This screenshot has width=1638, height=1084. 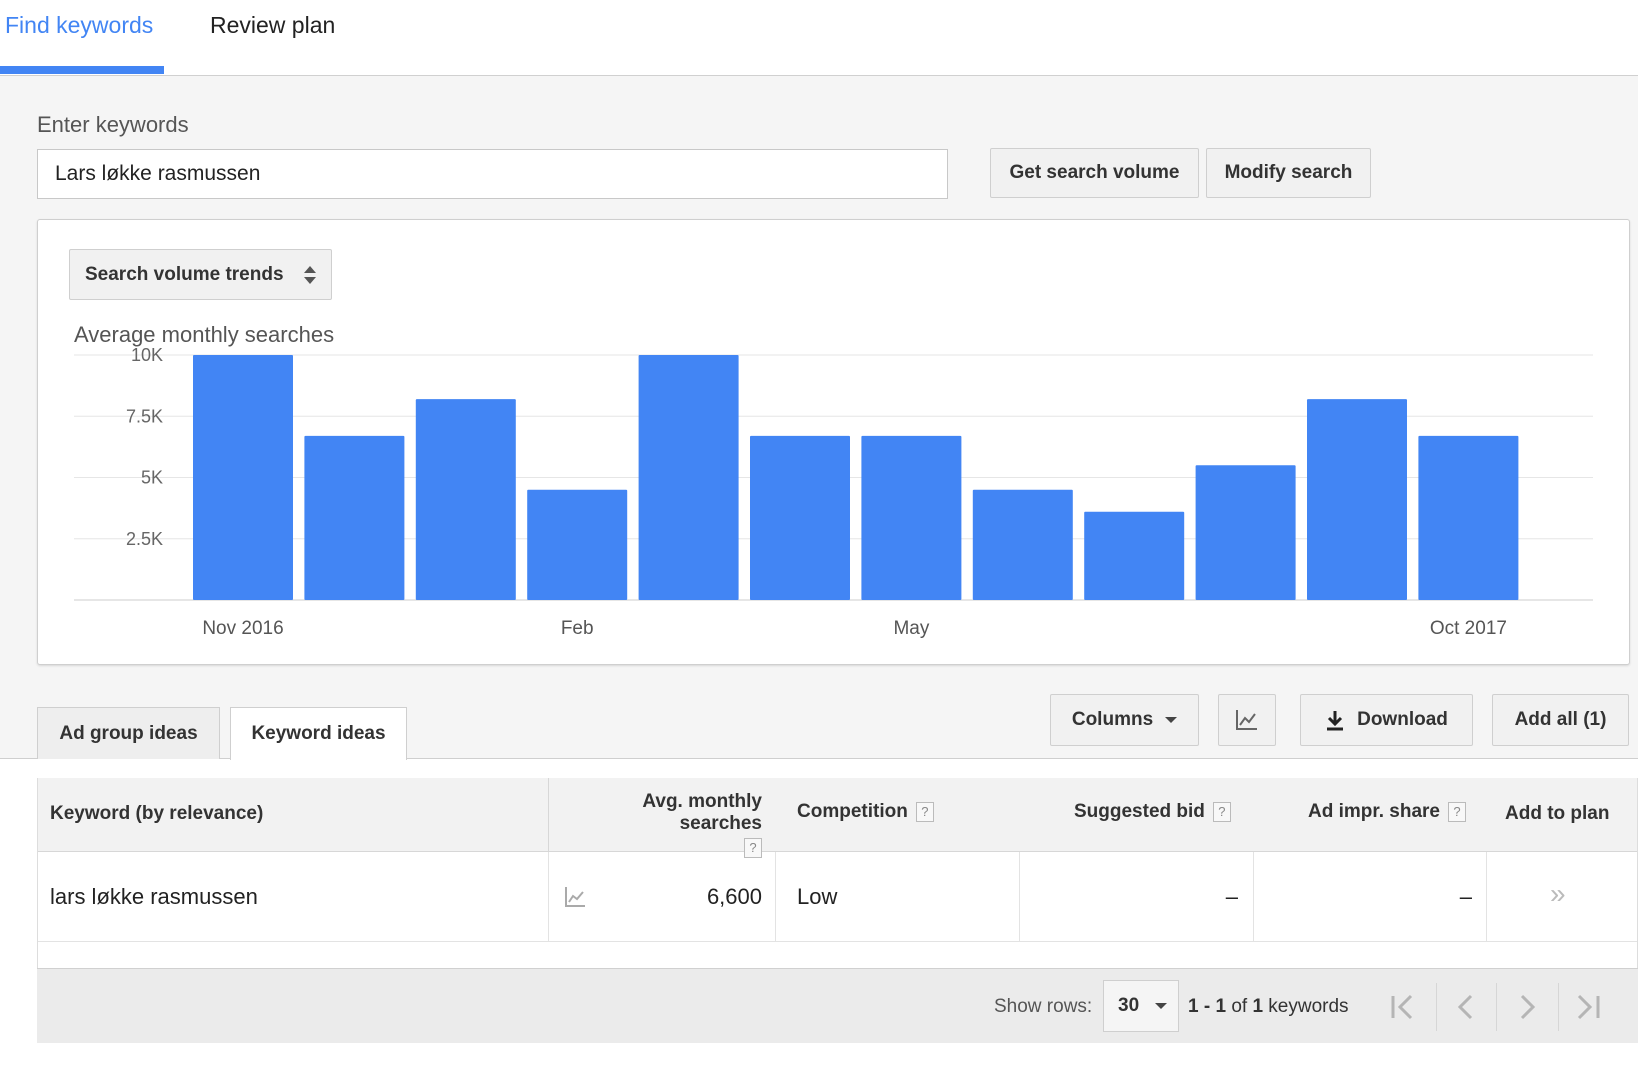 What do you see at coordinates (128, 733) in the screenshot?
I see `tab-ad-group-ideas: Ad group ideas` at bounding box center [128, 733].